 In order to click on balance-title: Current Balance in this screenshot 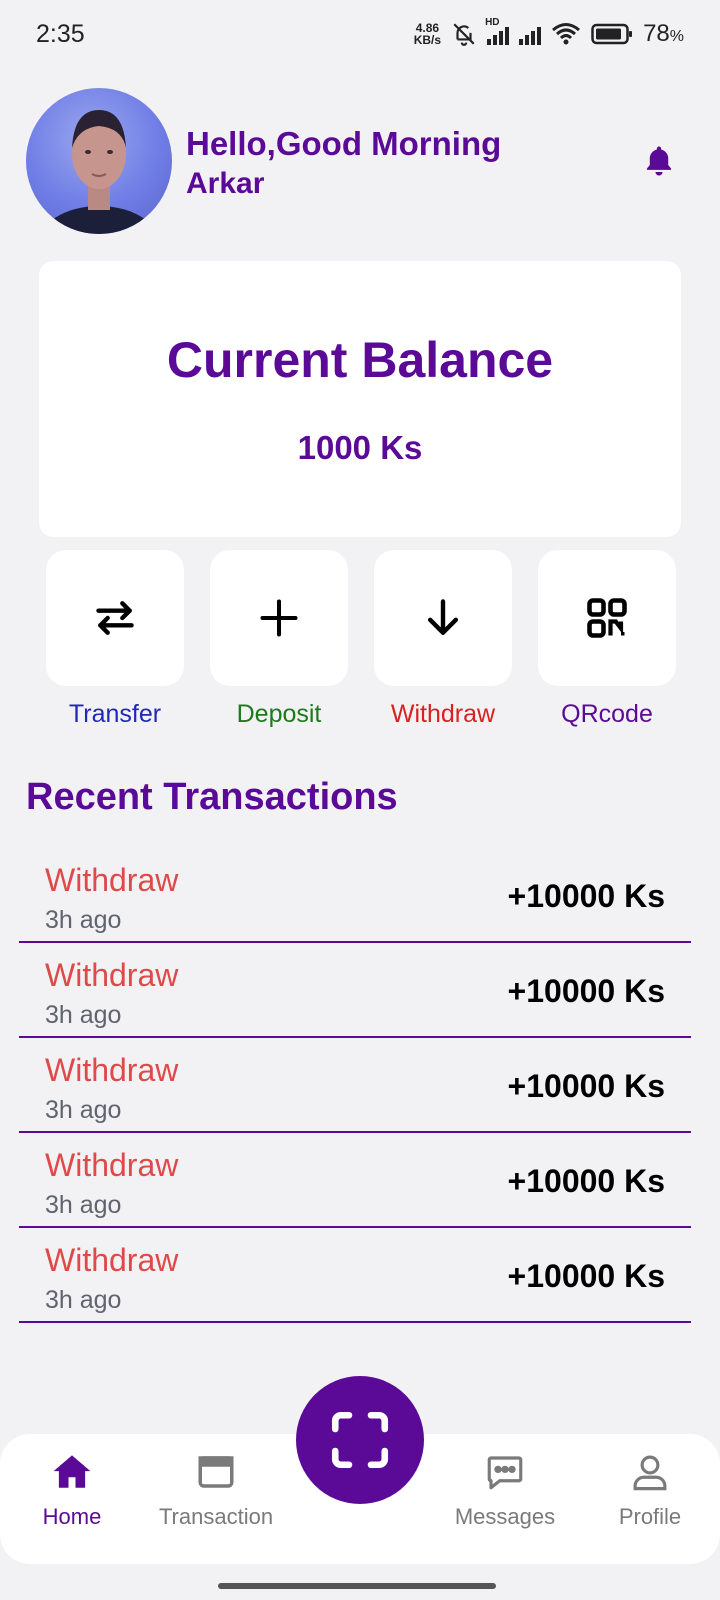, I will do `click(360, 360)`.